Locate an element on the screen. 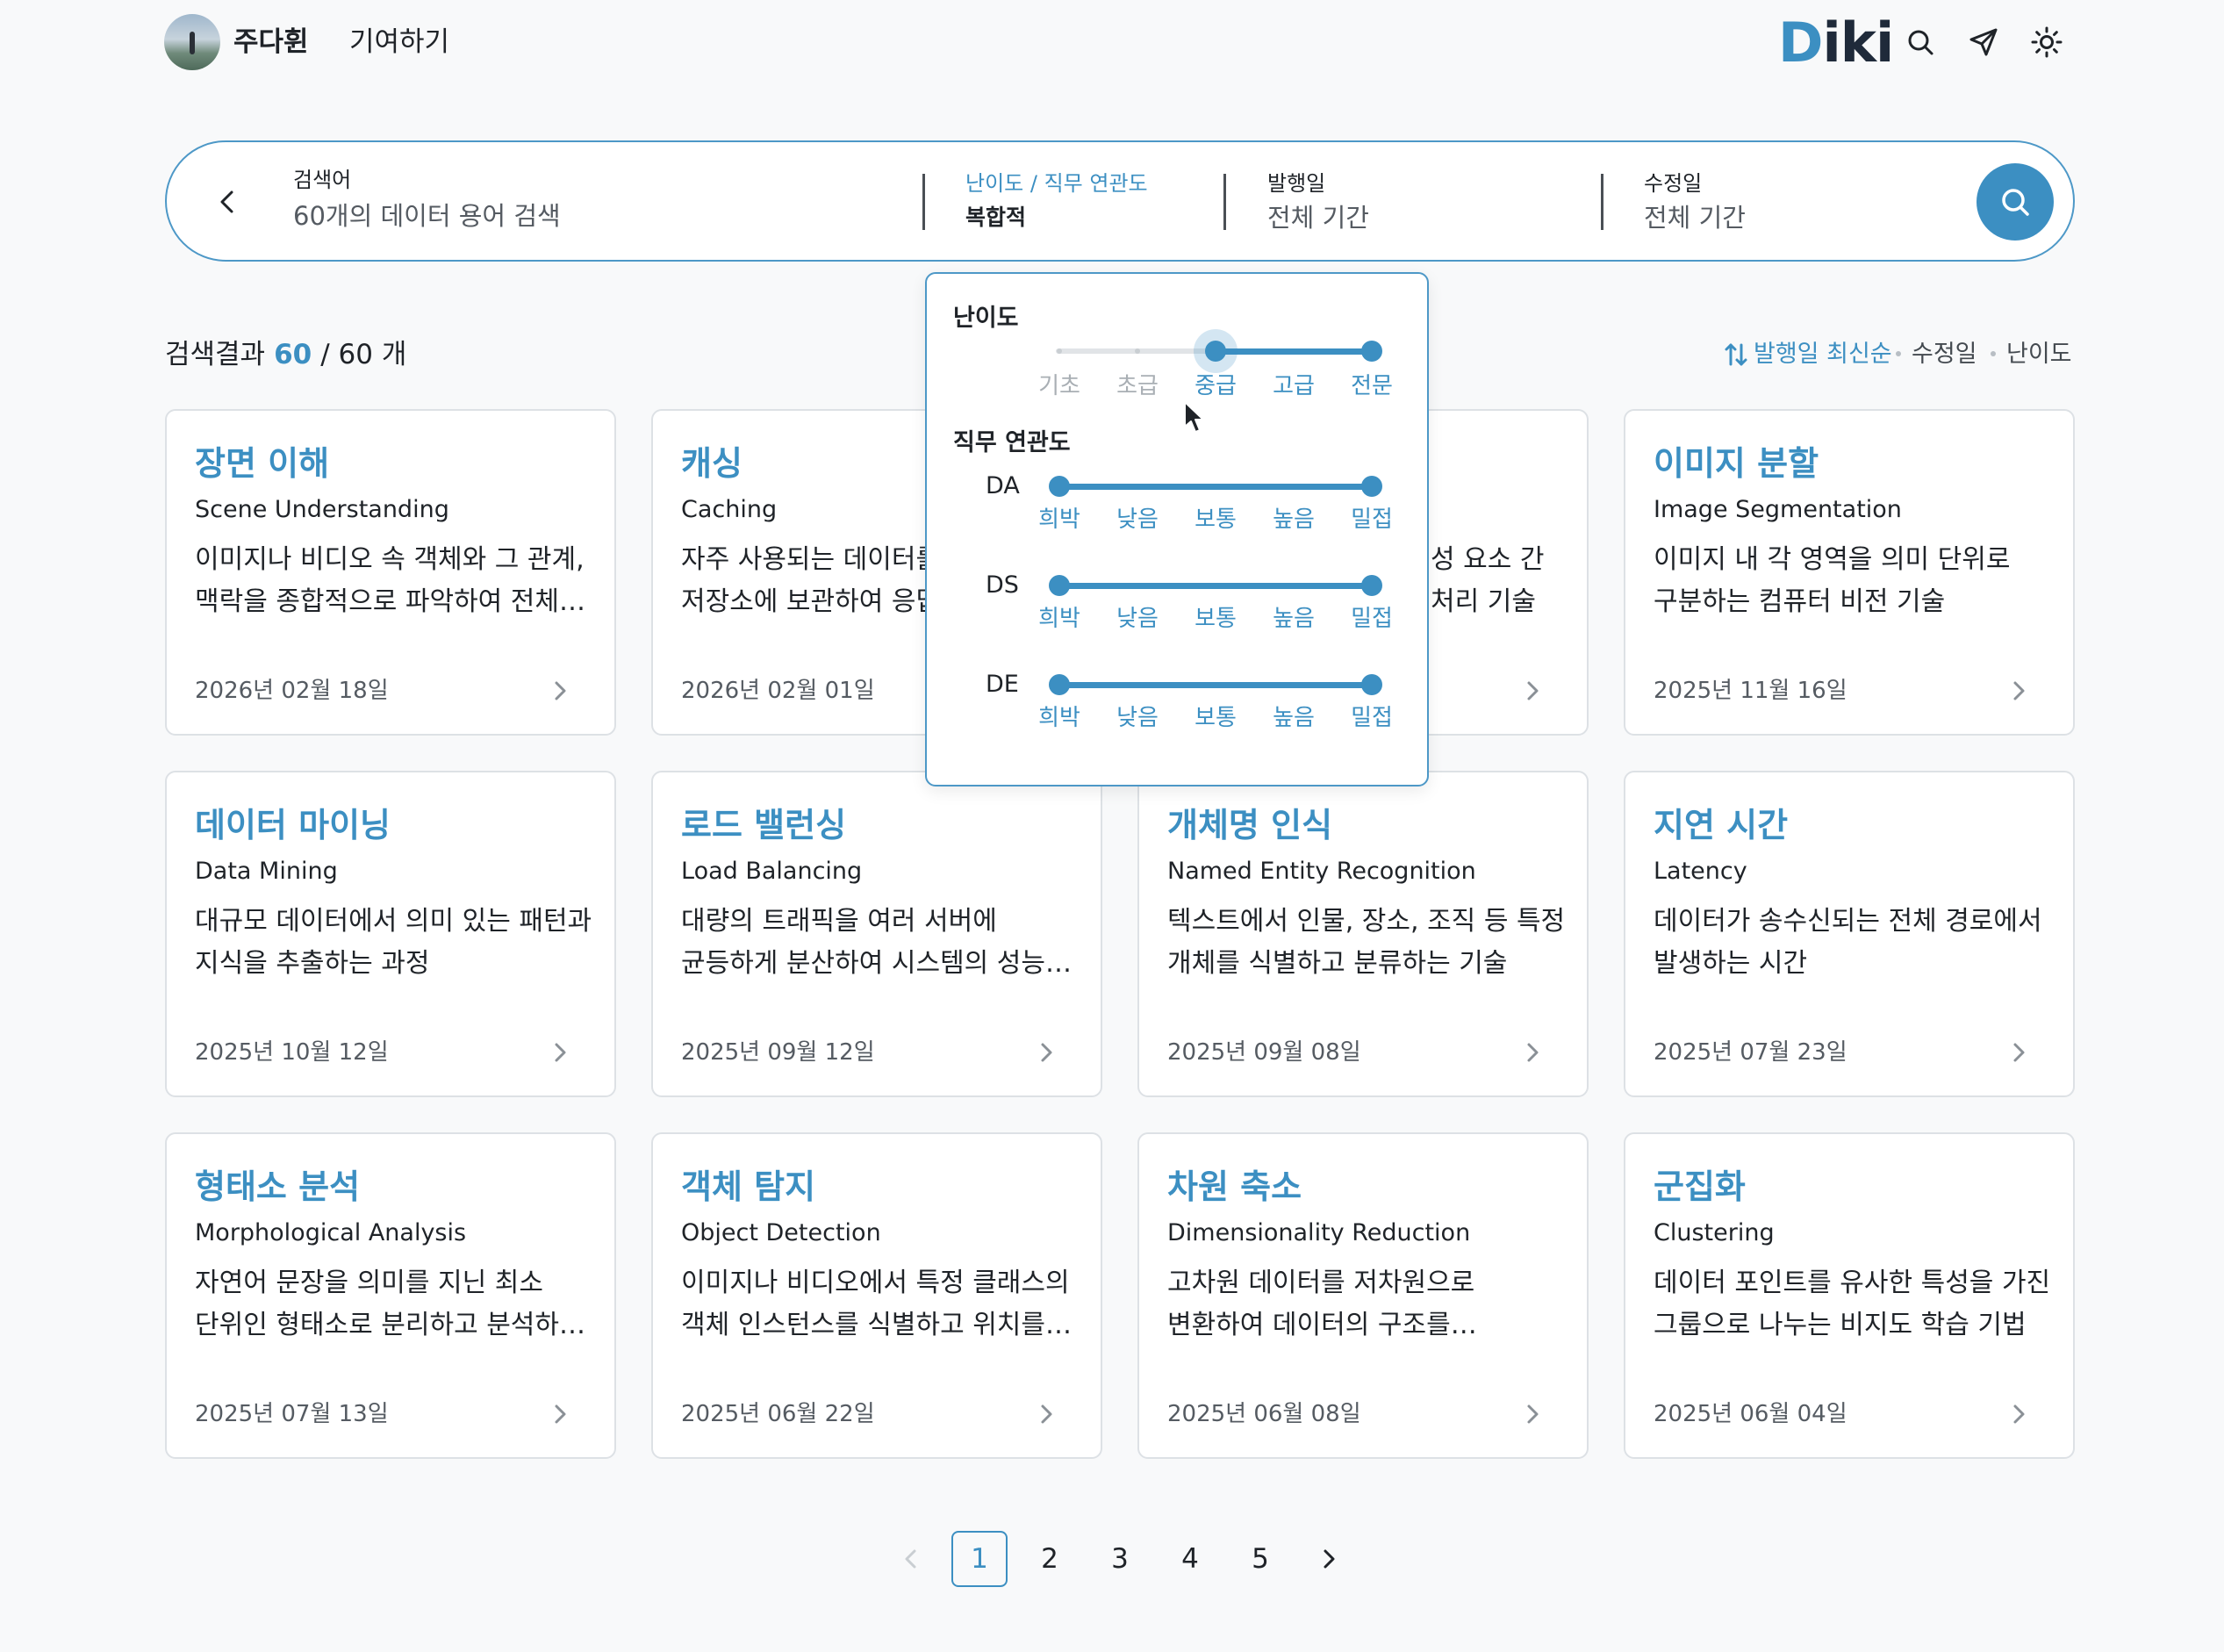 This screenshot has height=1652, width=2224. sort-modified: 수정일 is located at coordinates (1944, 355).